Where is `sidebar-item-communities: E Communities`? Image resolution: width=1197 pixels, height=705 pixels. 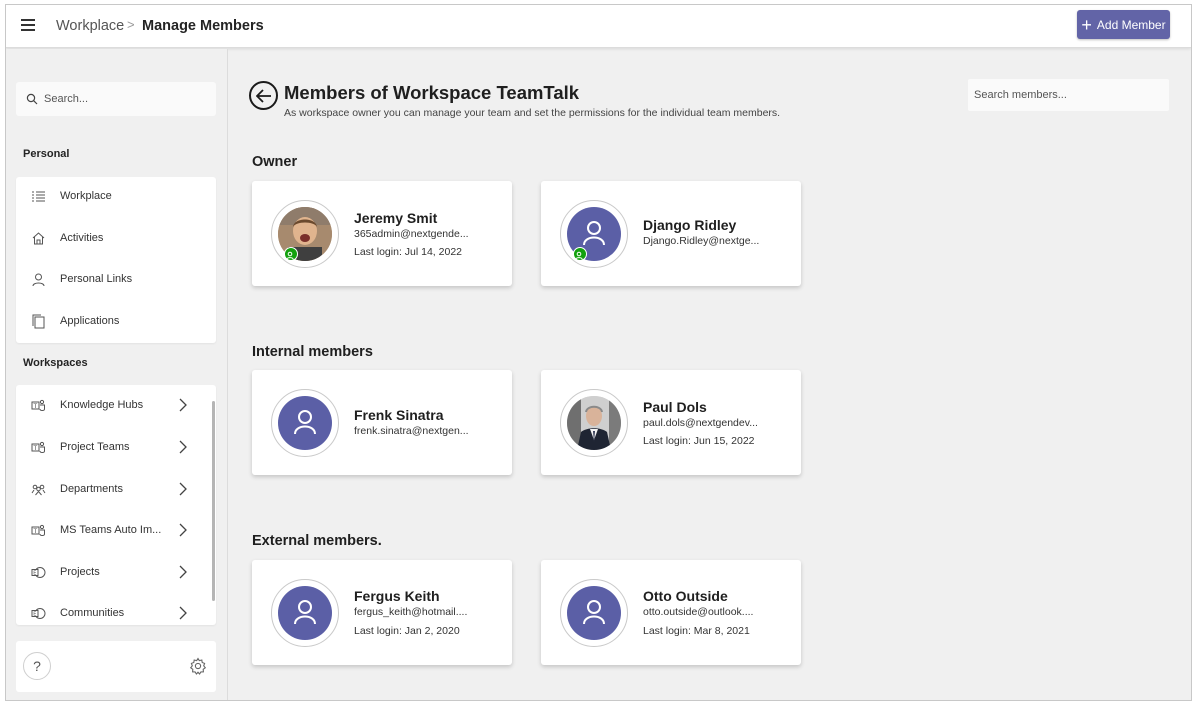
sidebar-item-communities: E Communities is located at coordinates (116, 611).